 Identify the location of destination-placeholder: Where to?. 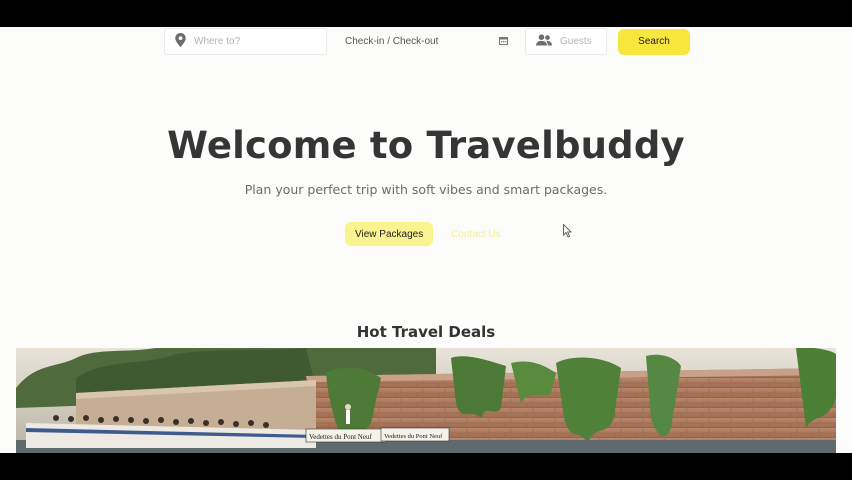
(217, 41).